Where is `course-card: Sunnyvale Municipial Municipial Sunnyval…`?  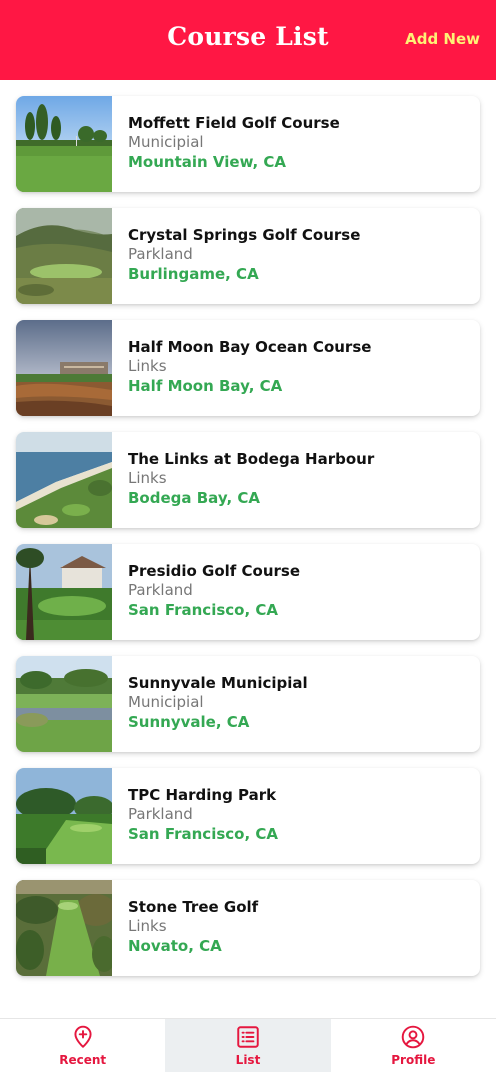 course-card: Sunnyvale Municipial Municipial Sunnyval… is located at coordinates (248, 704).